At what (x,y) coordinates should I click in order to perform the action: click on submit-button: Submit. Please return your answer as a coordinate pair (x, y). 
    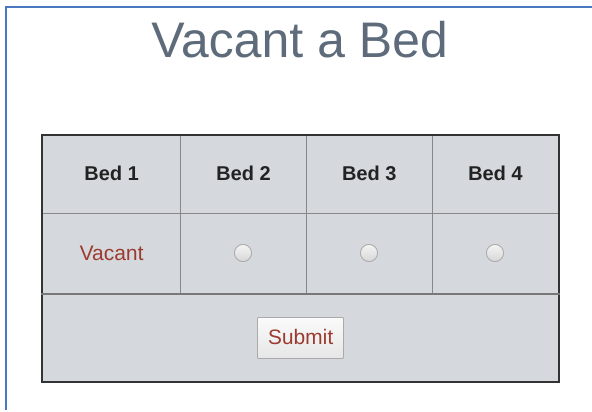
    Looking at the image, I should click on (300, 338).